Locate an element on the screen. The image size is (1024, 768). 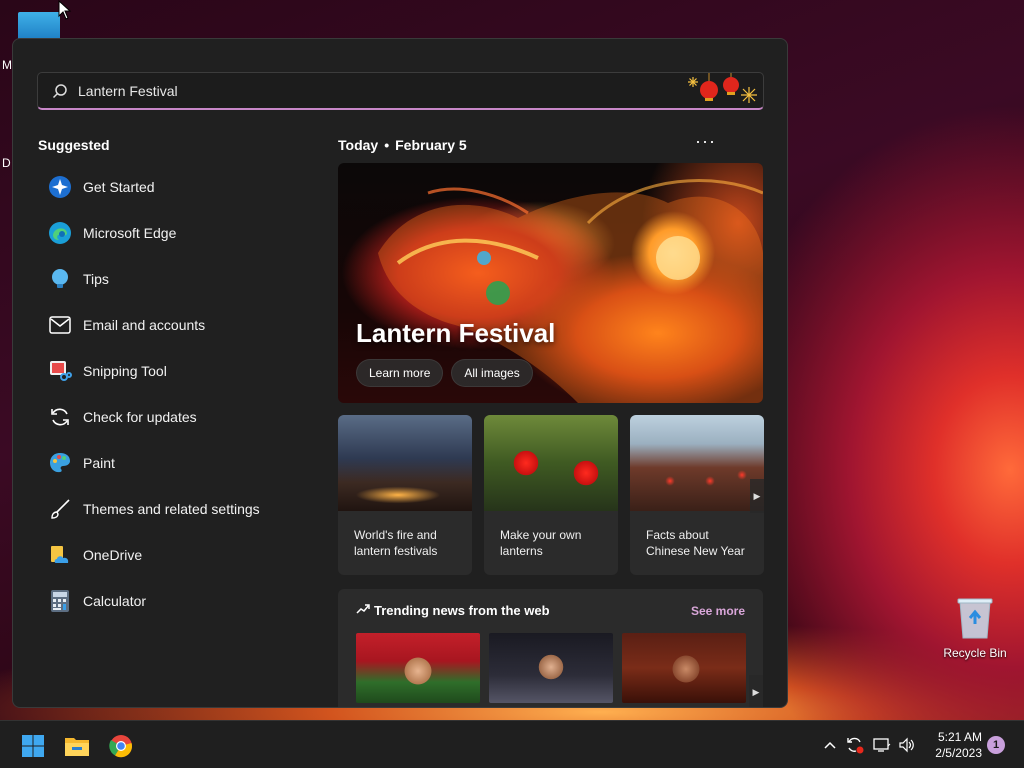
suggested-item-themes: Themes and related settings is located at coordinates (175, 509).